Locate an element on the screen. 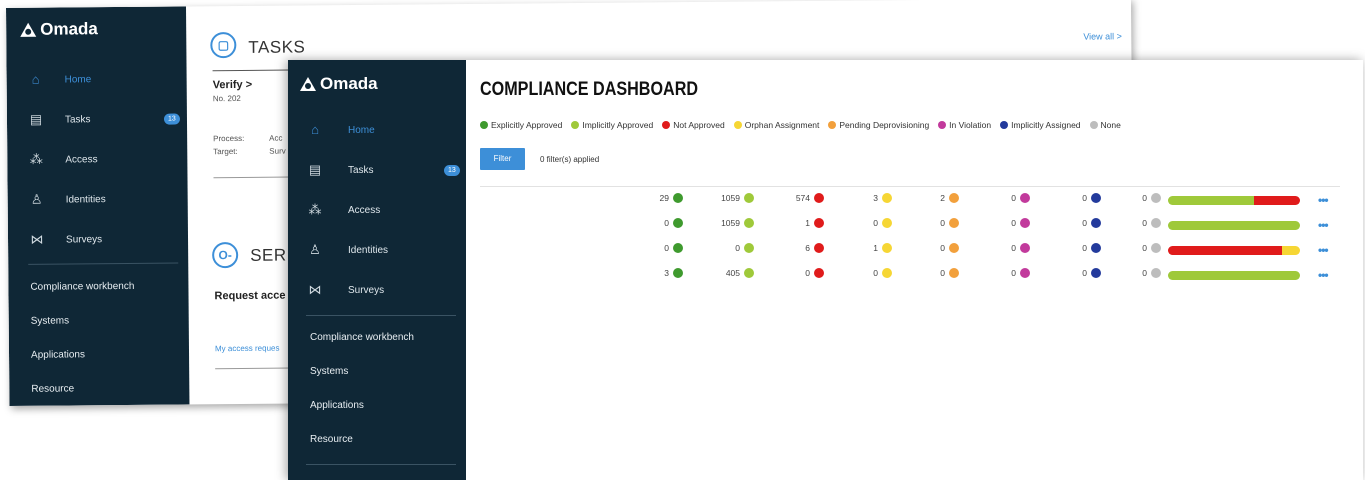 The height and width of the screenshot is (480, 1365). home-icon: ⌂ is located at coordinates (35, 79).